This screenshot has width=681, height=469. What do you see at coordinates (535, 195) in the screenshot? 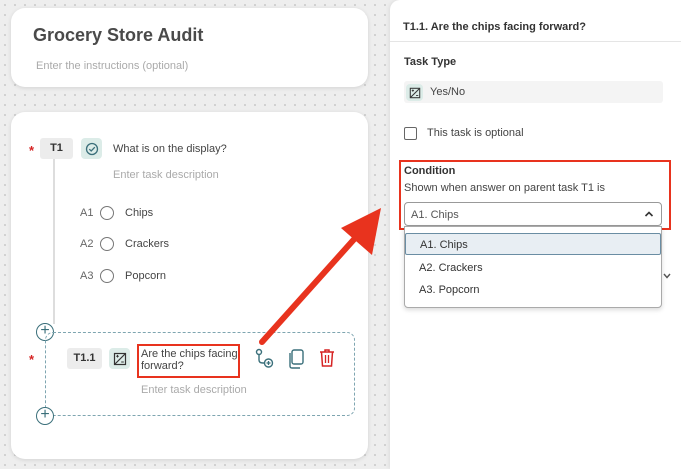
I see `highlight-box-condition` at bounding box center [535, 195].